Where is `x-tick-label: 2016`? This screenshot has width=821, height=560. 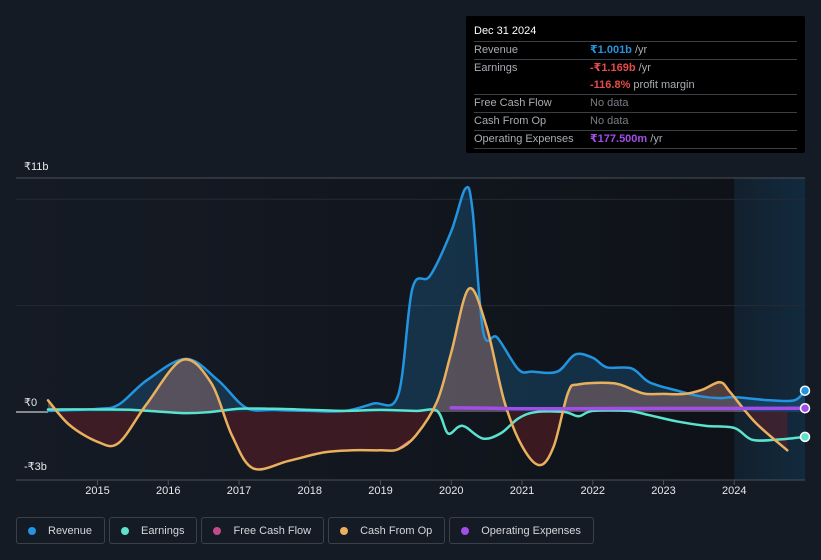
x-tick-label: 2016 is located at coordinates (168, 491).